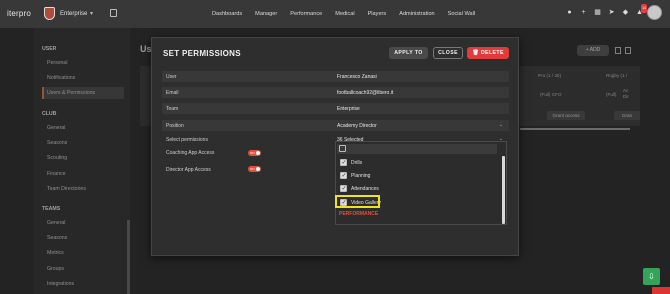 The width and height of the screenshot is (670, 294). What do you see at coordinates (172, 109) in the screenshot?
I see `team-label: Team` at bounding box center [172, 109].